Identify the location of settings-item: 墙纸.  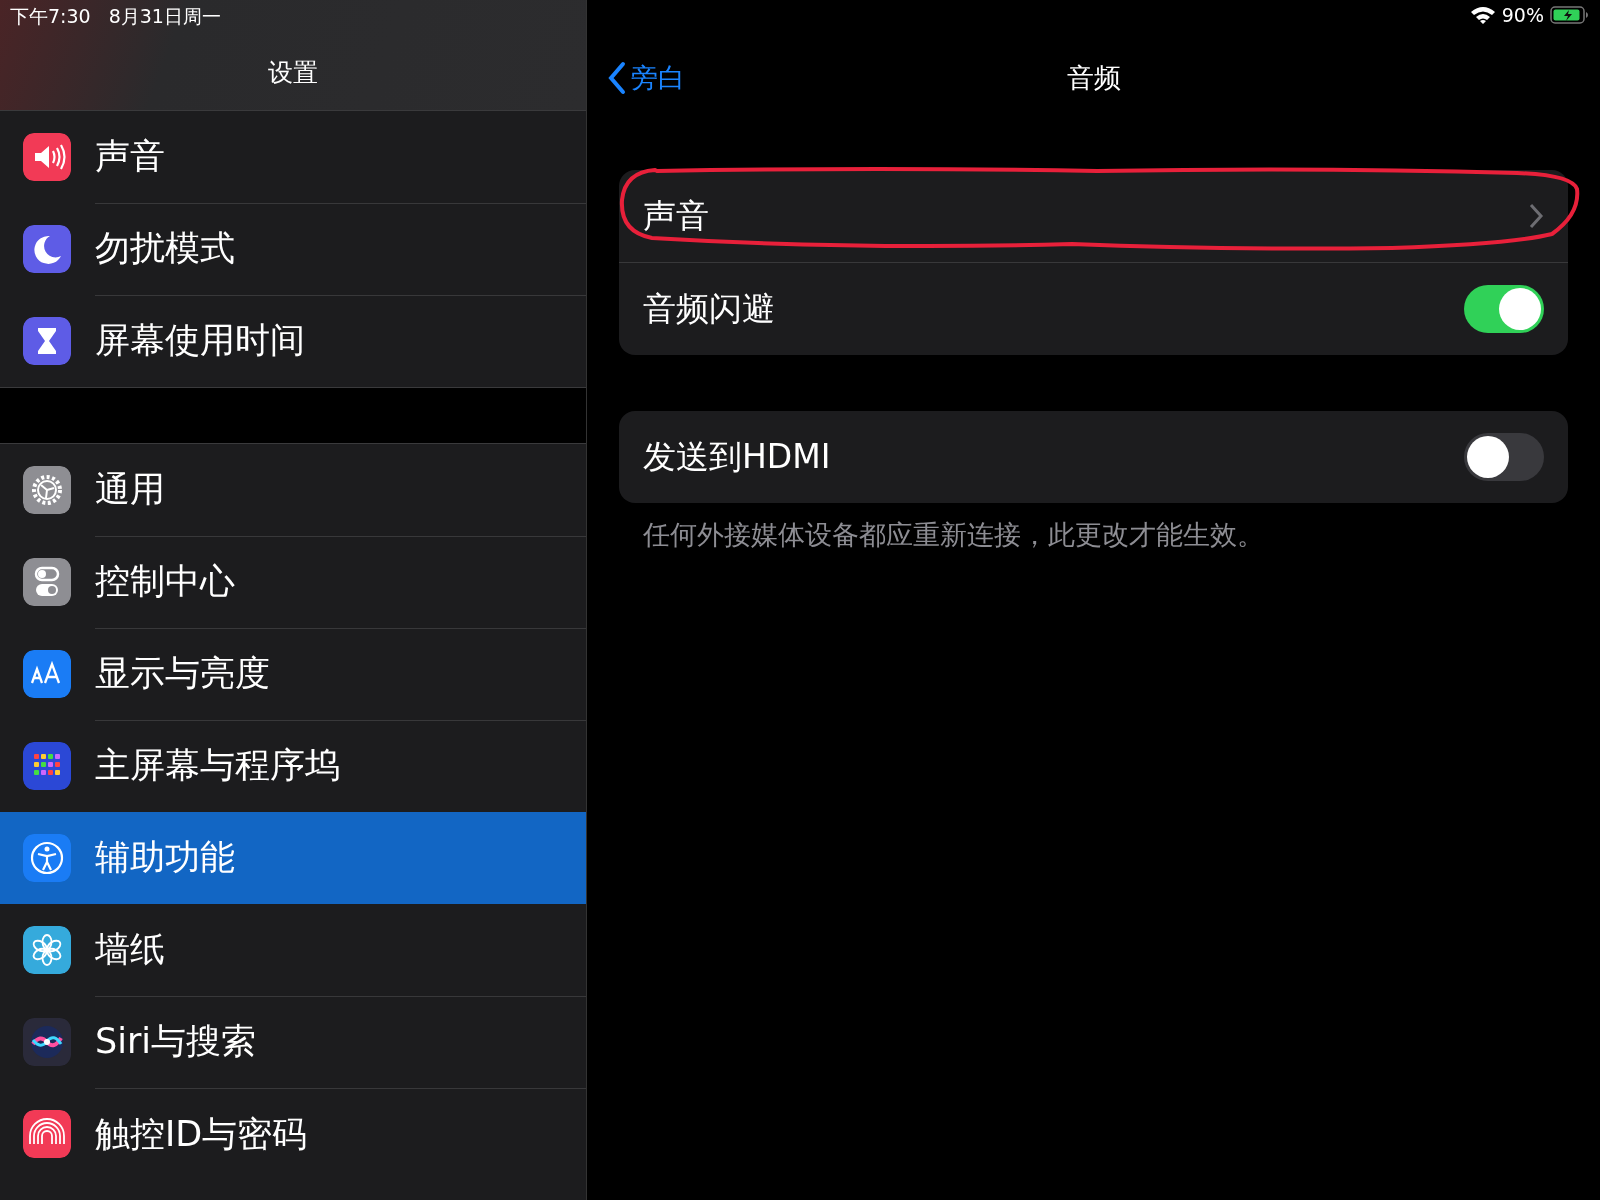
(293, 950).